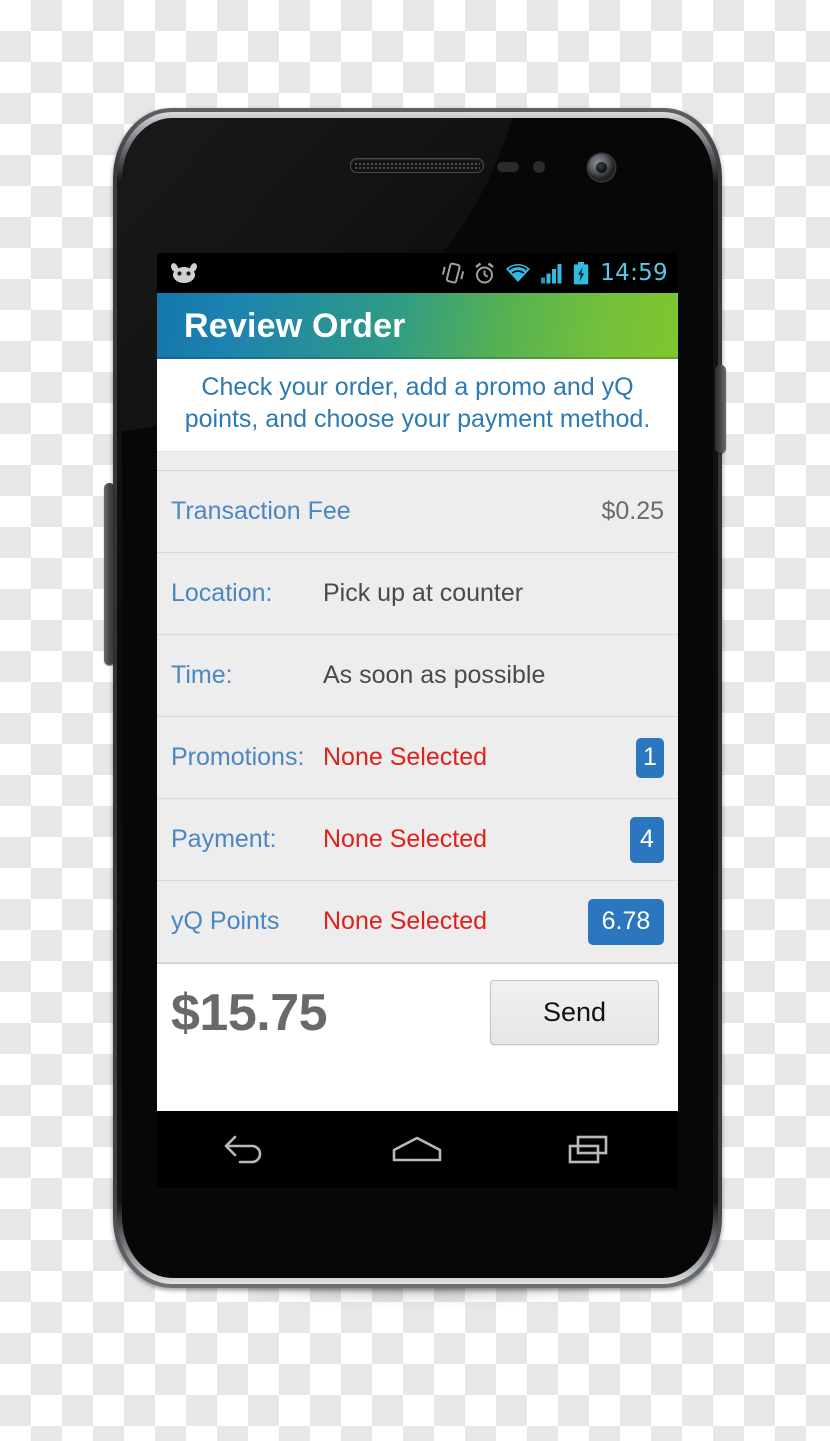 The height and width of the screenshot is (1441, 830). Describe the element at coordinates (222, 593) in the screenshot. I see `location-label: Location:` at that location.